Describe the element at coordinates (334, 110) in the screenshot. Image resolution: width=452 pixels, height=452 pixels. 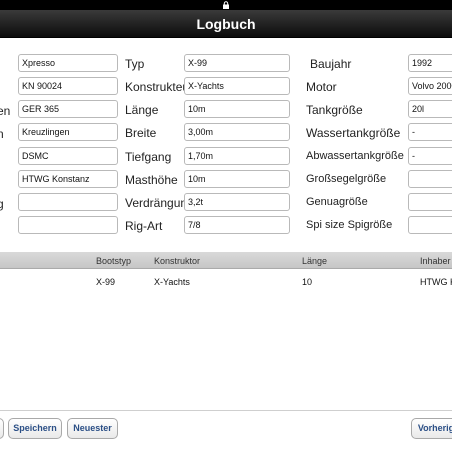
I see `tank-size-label: Tankgröße` at that location.